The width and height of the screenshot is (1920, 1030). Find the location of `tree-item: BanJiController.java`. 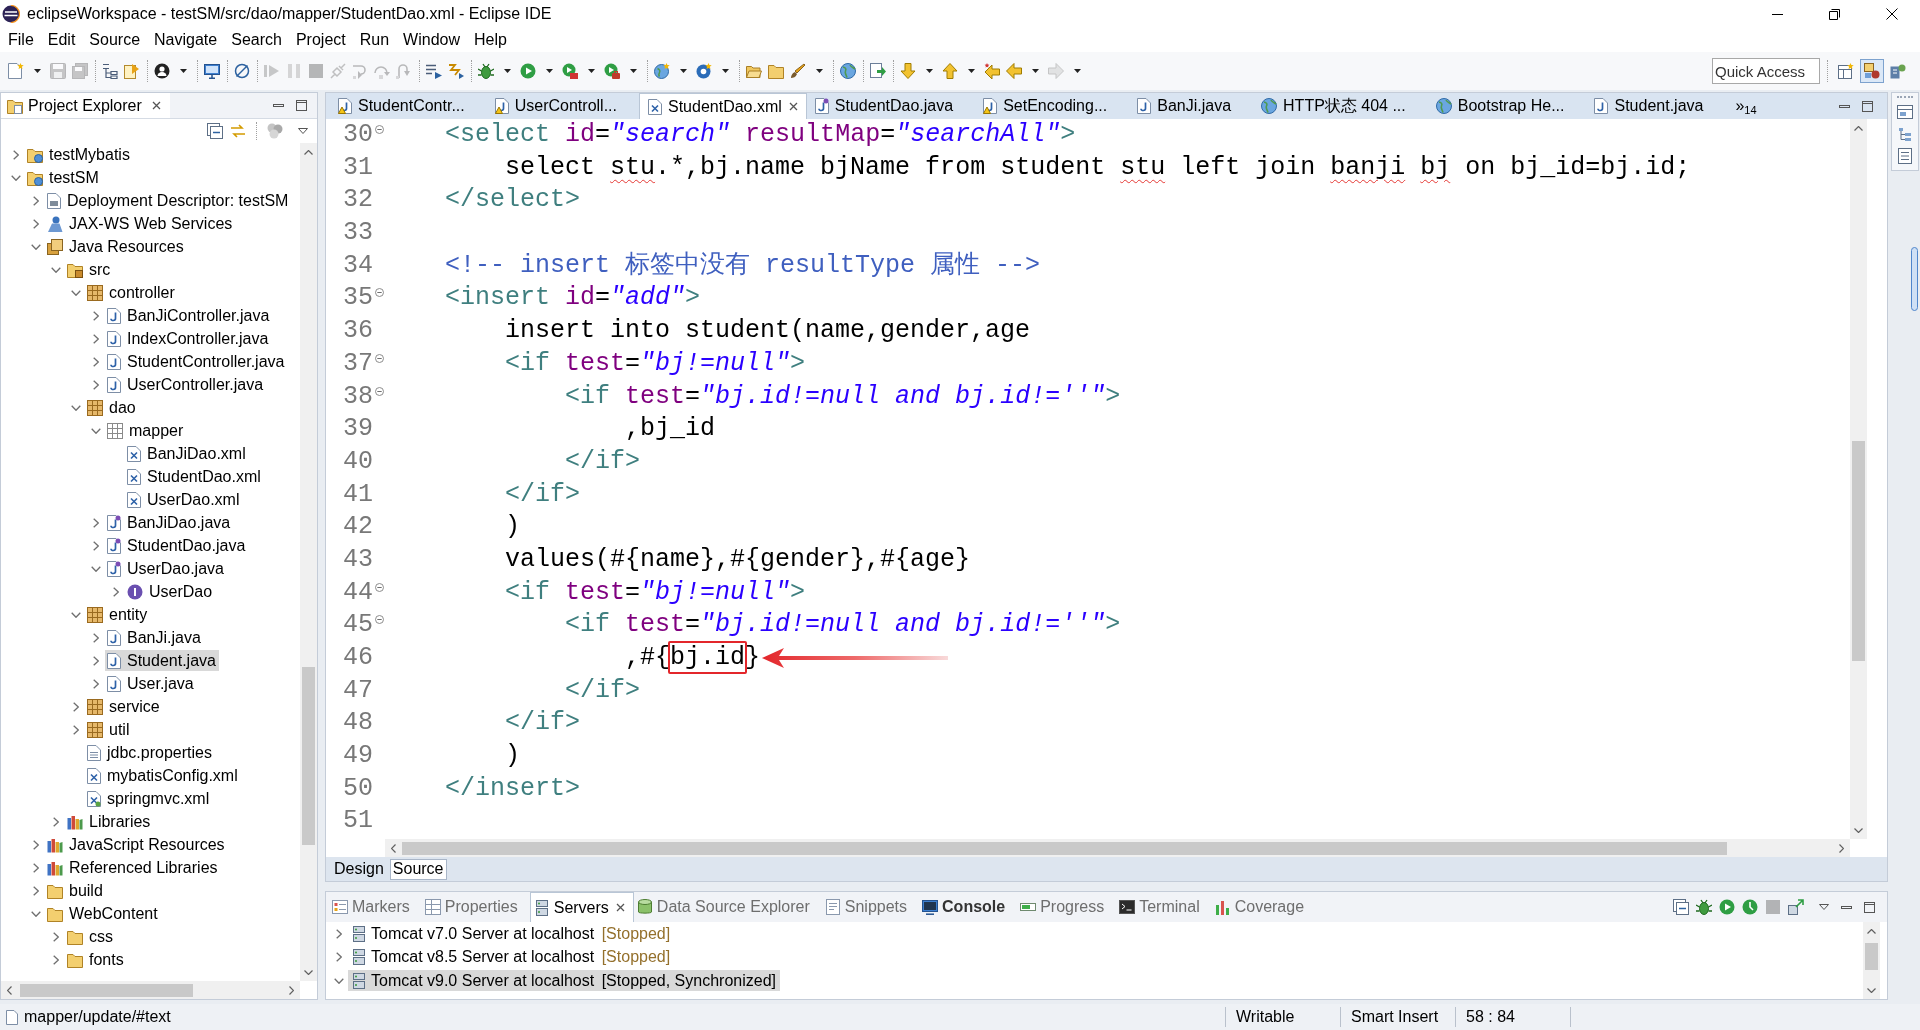

tree-item: BanJiController.java is located at coordinates (189, 315).